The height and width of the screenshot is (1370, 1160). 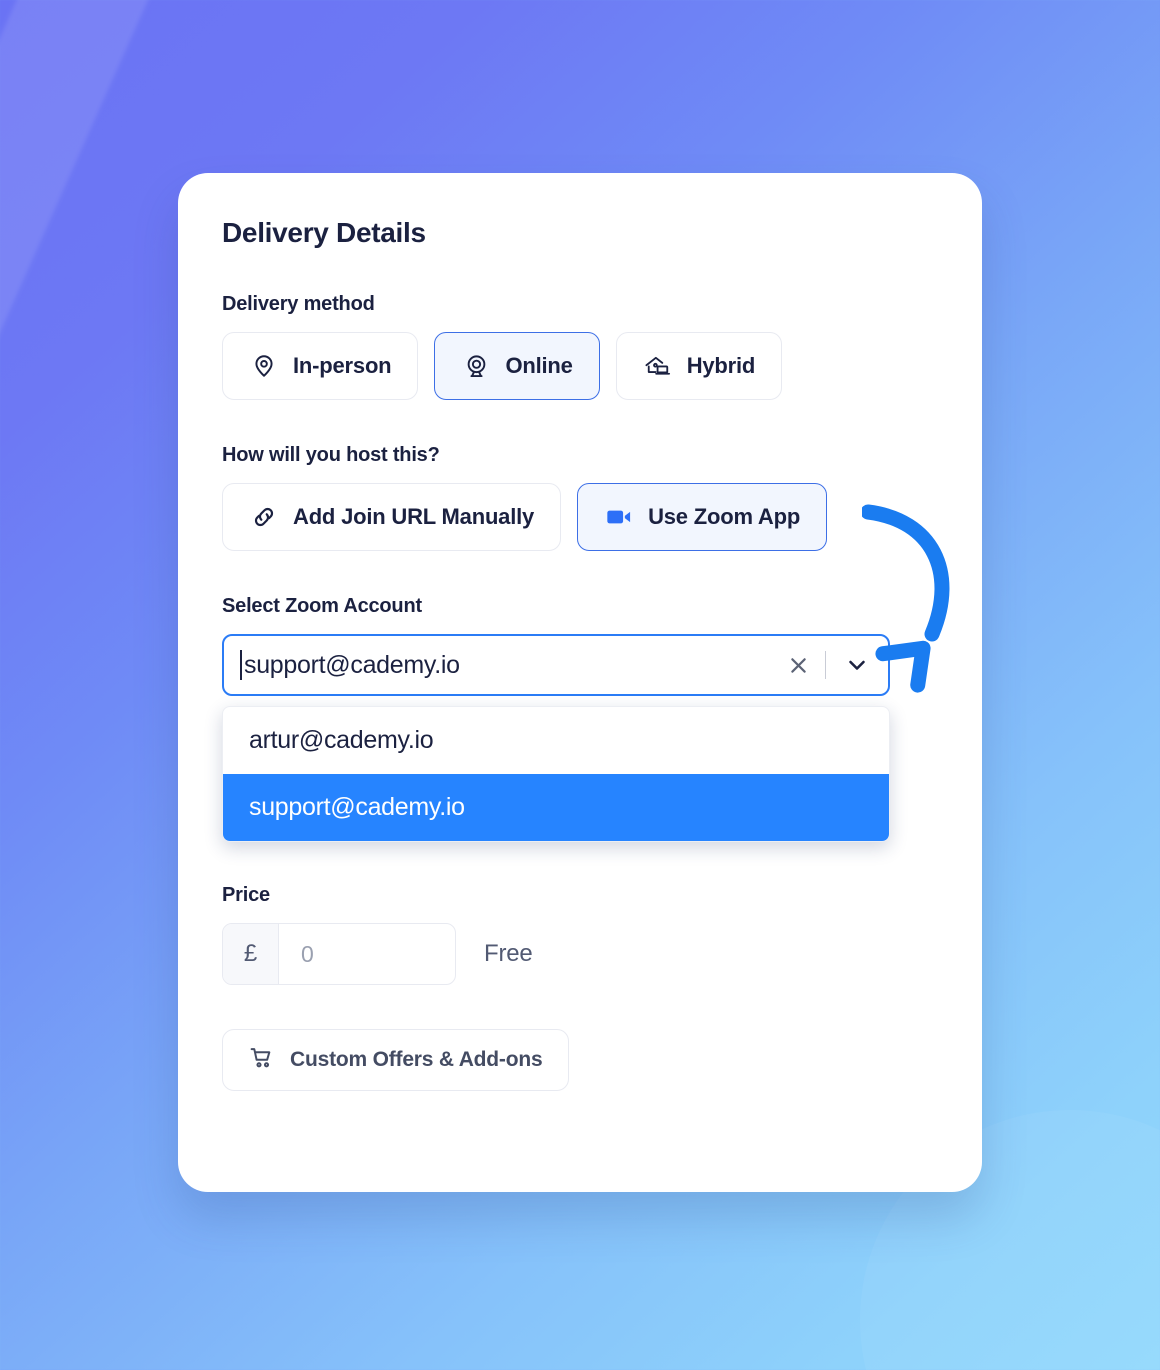 I want to click on zoom-account-label: Select Zoom Account, so click(x=322, y=606).